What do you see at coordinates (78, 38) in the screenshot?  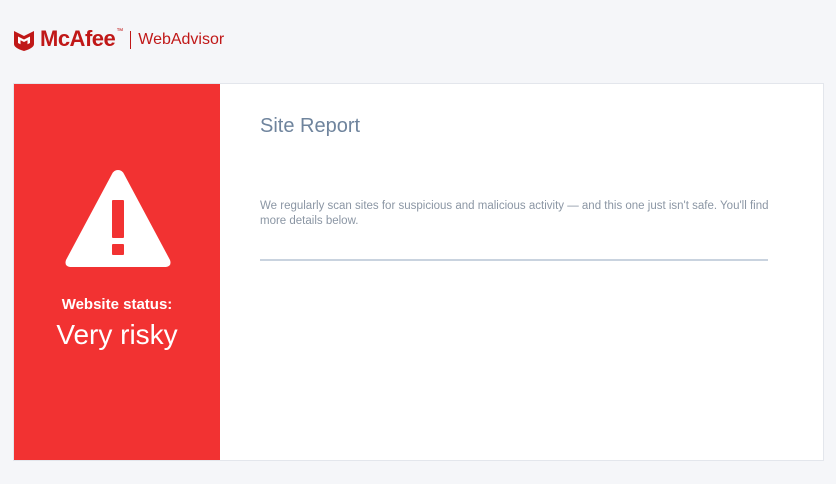 I see `brand-name: McAfee` at bounding box center [78, 38].